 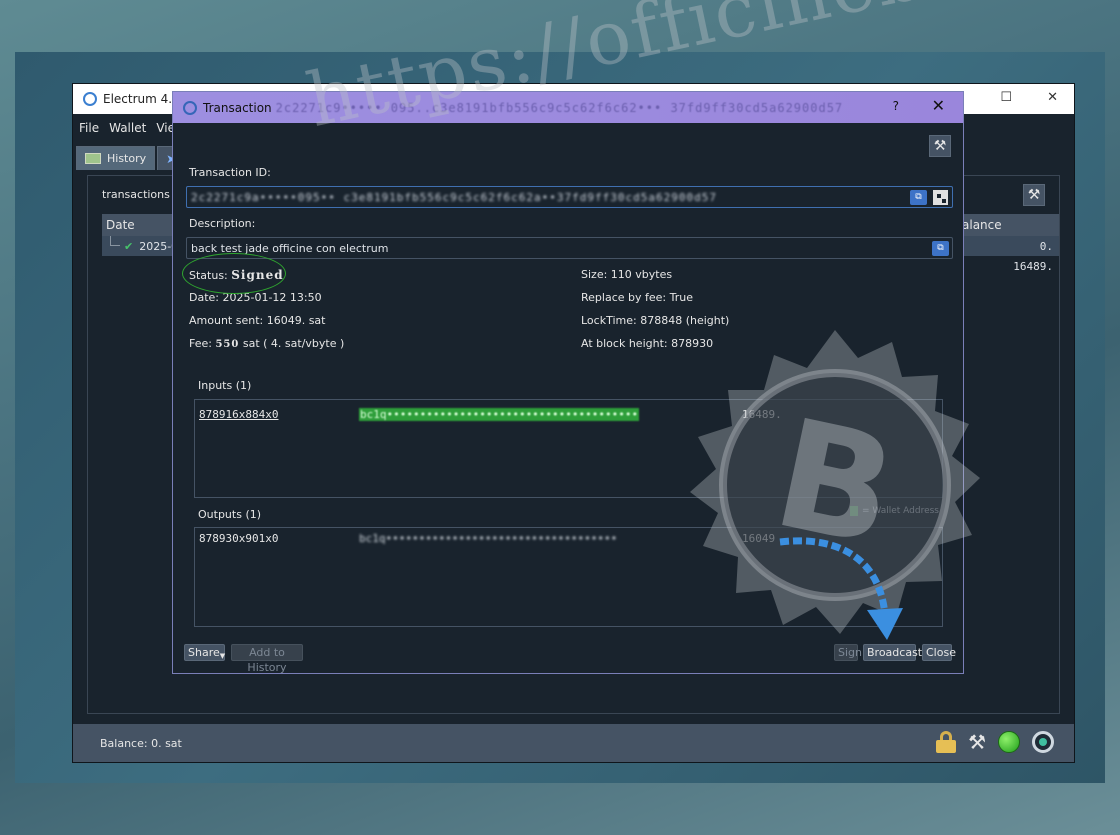 What do you see at coordinates (853, 511) in the screenshot?
I see `wallet-address-swatch` at bounding box center [853, 511].